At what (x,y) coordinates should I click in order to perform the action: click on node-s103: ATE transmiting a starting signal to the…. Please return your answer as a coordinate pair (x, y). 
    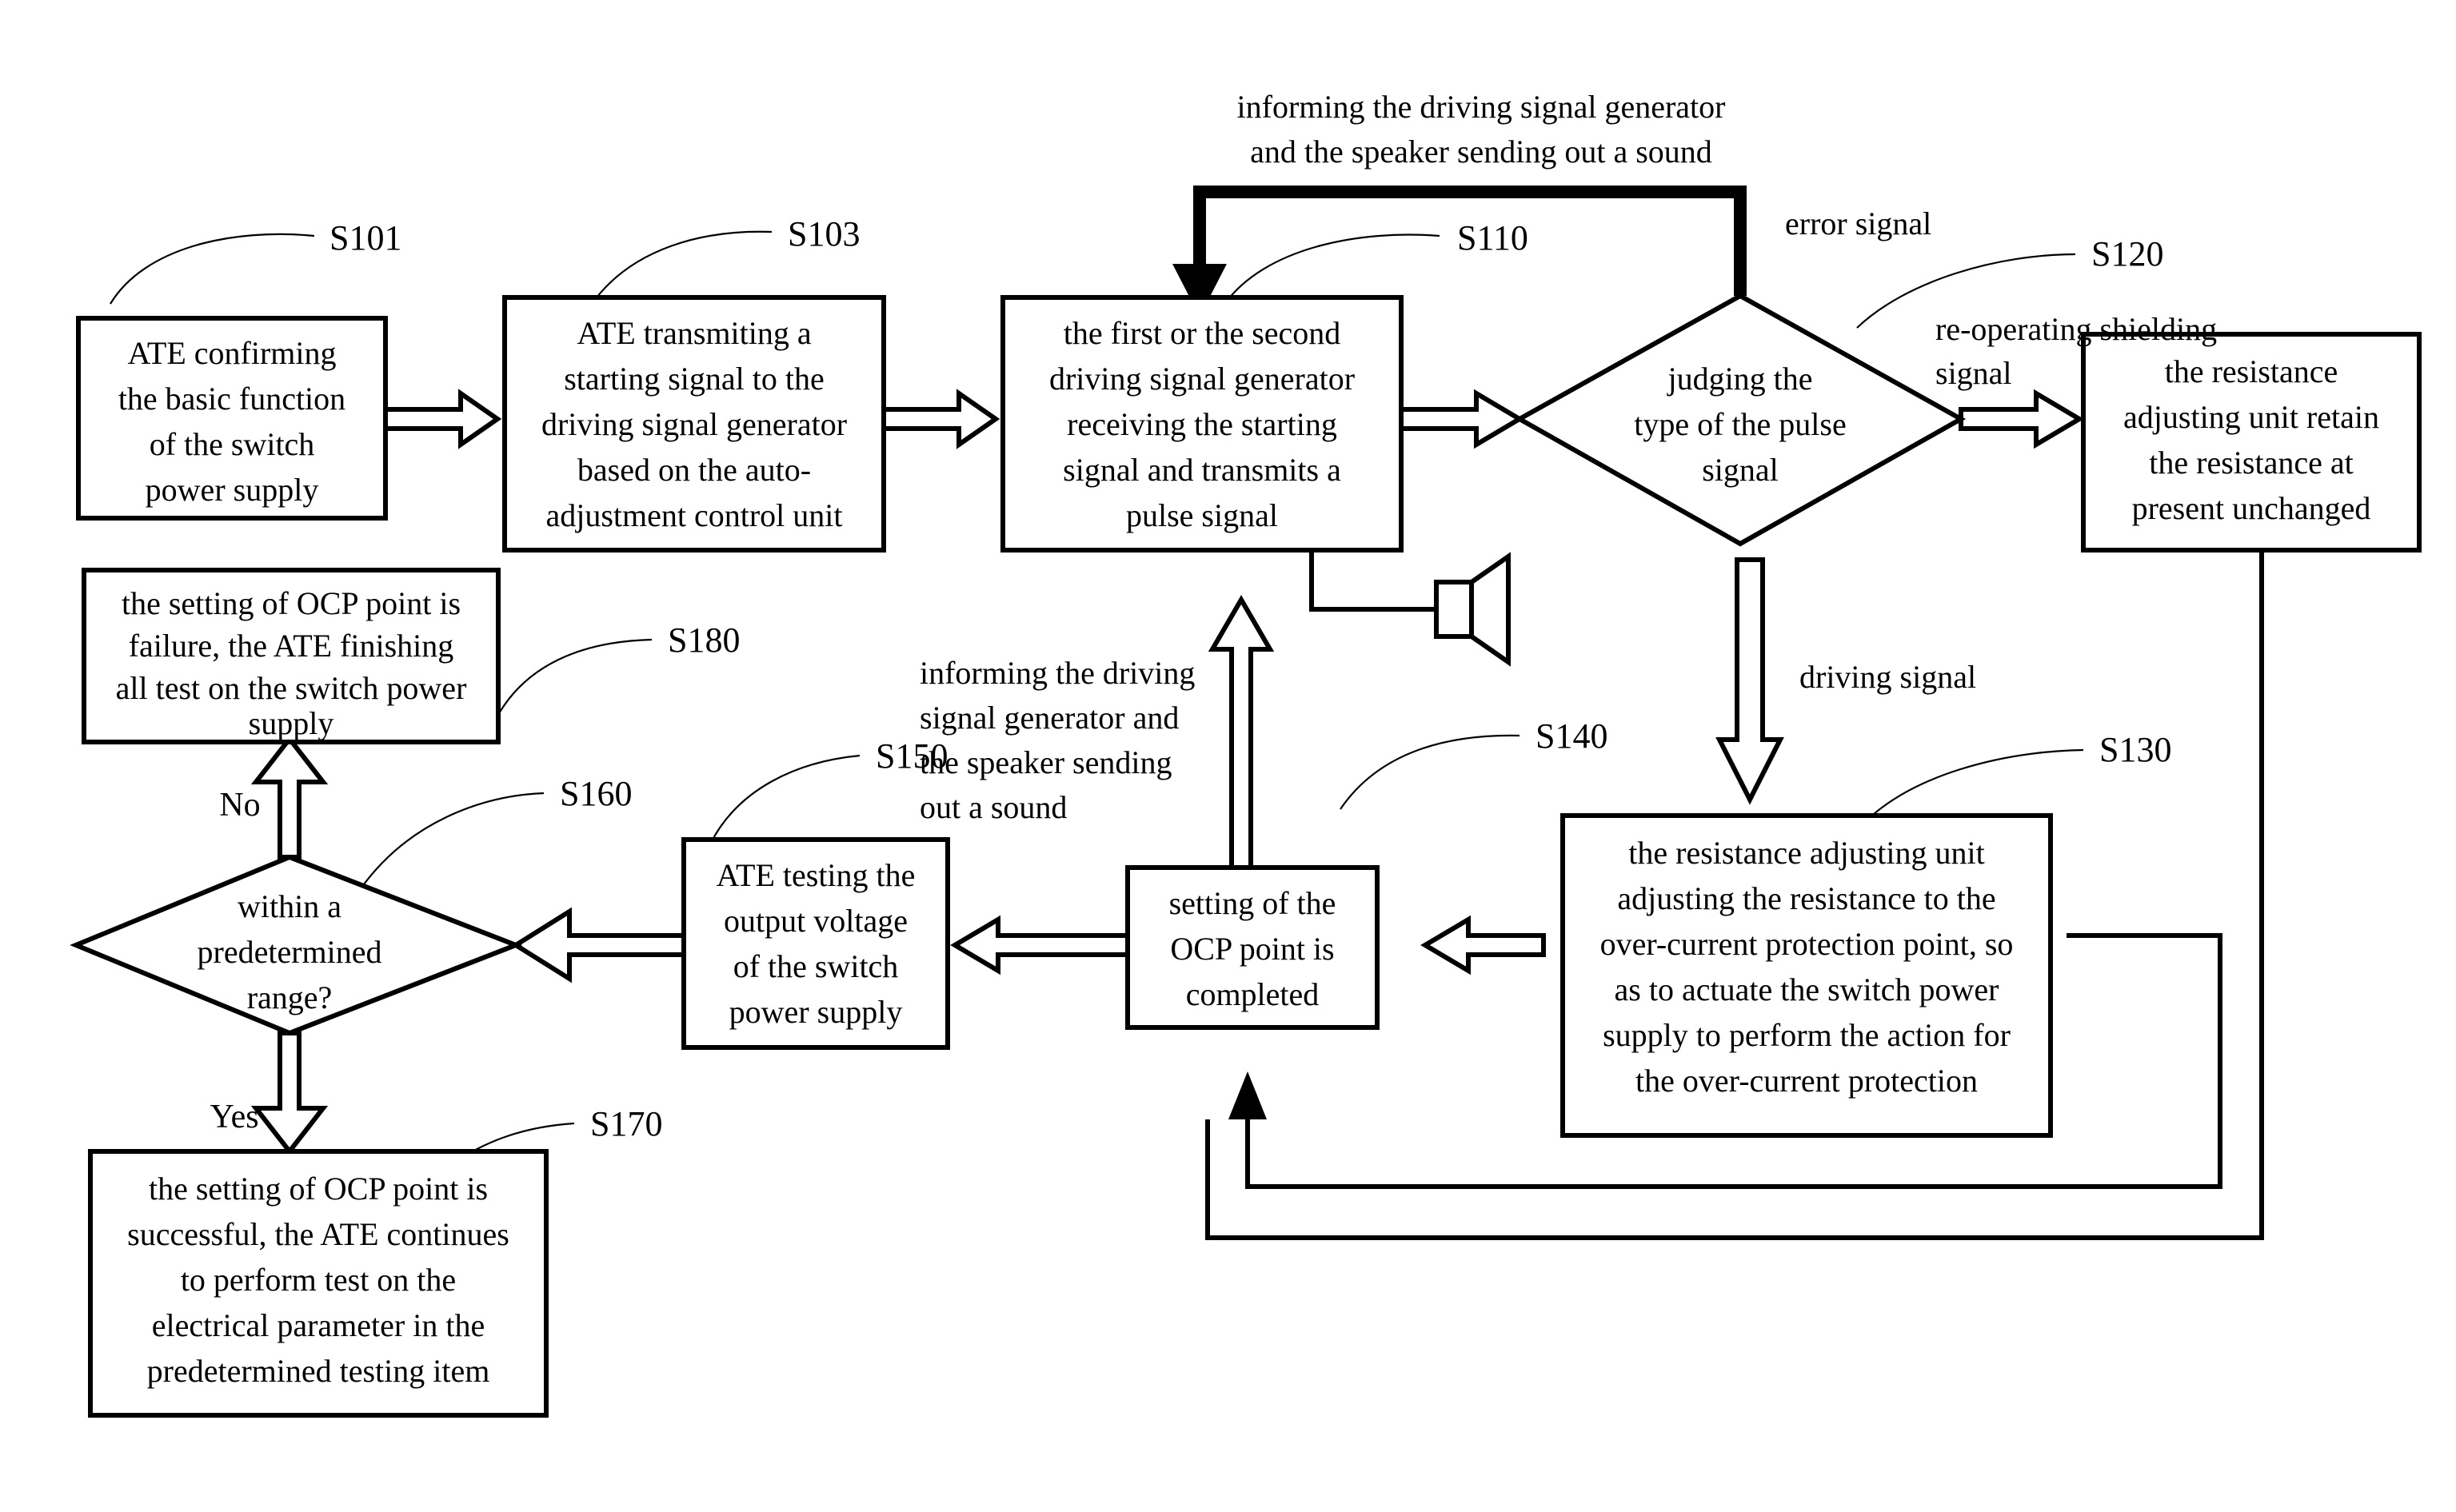
    Looking at the image, I should click on (694, 424).